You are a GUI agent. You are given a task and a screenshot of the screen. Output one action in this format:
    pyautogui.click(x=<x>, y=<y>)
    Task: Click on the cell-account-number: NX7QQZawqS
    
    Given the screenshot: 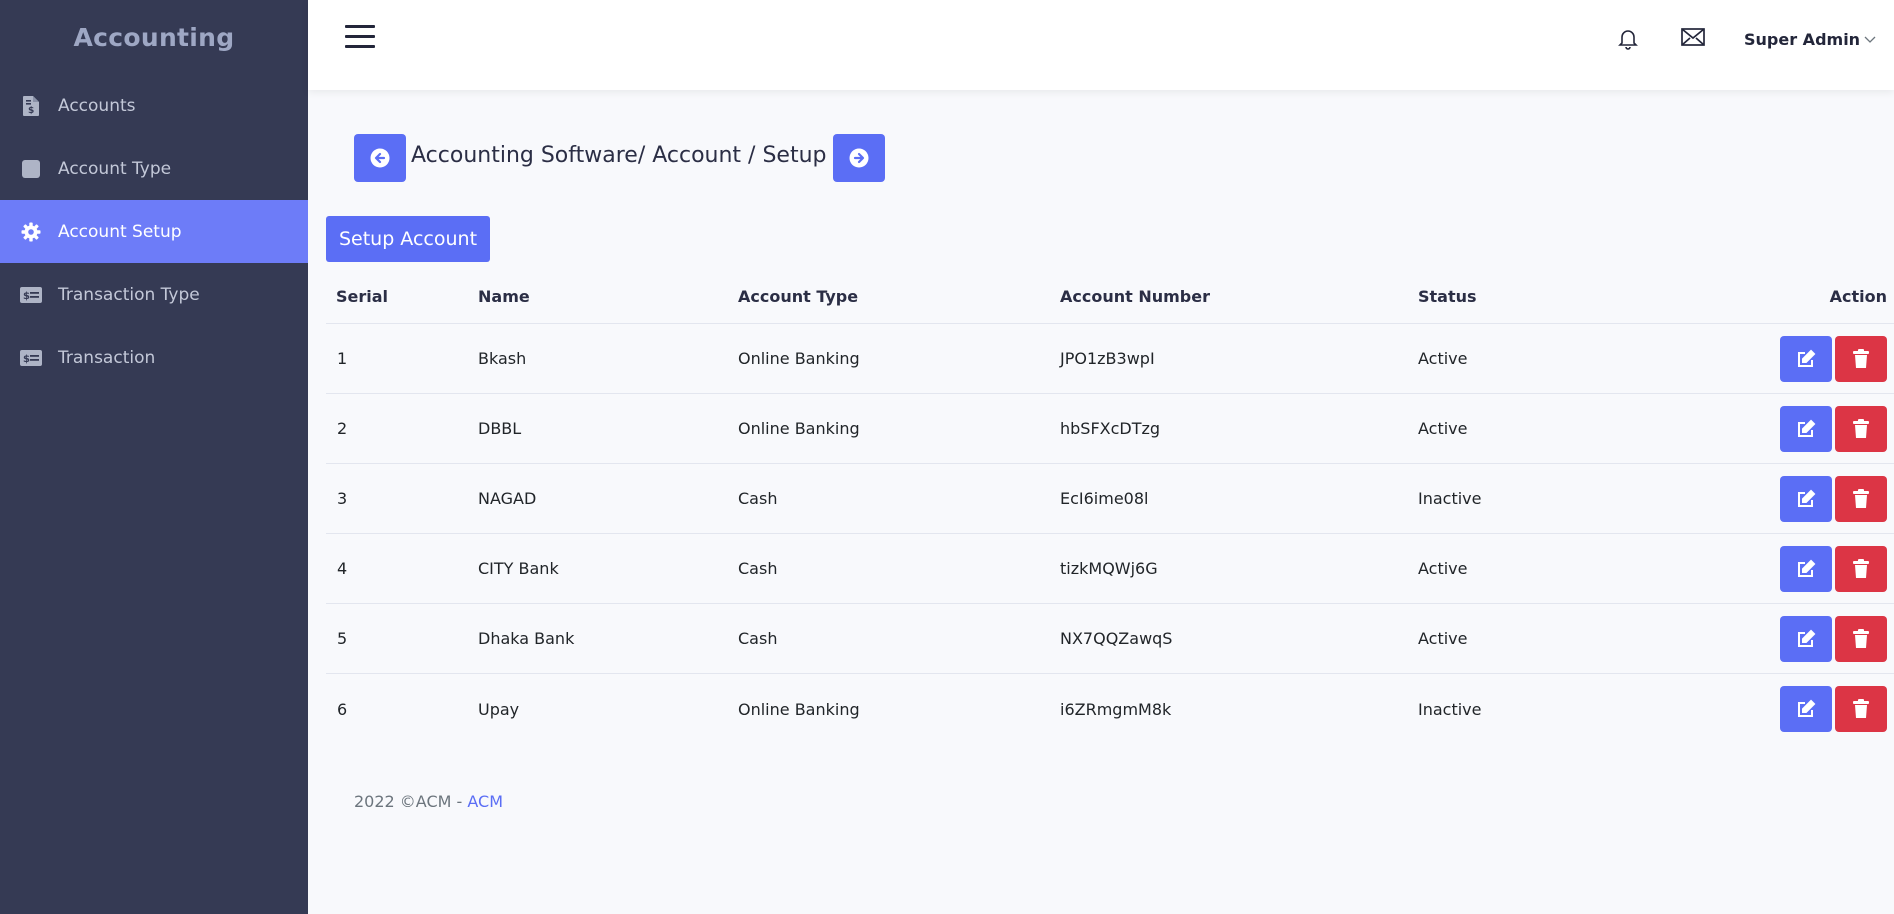 What is the action you would take?
    pyautogui.click(x=1116, y=638)
    